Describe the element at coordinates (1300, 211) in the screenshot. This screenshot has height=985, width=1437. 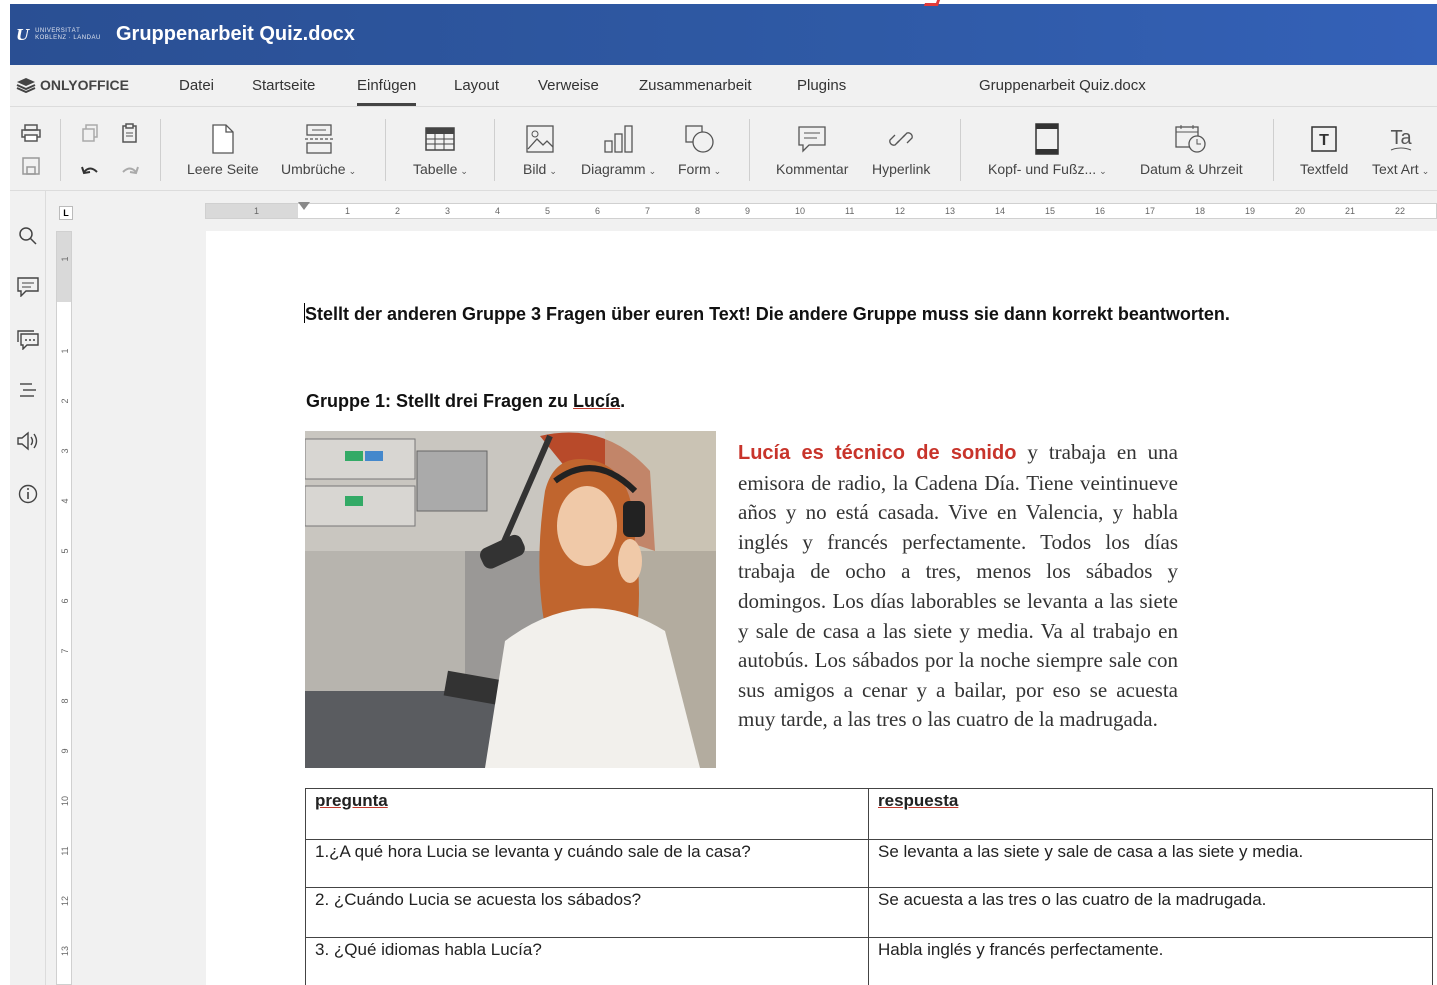
I see `ruler-number: 20` at that location.